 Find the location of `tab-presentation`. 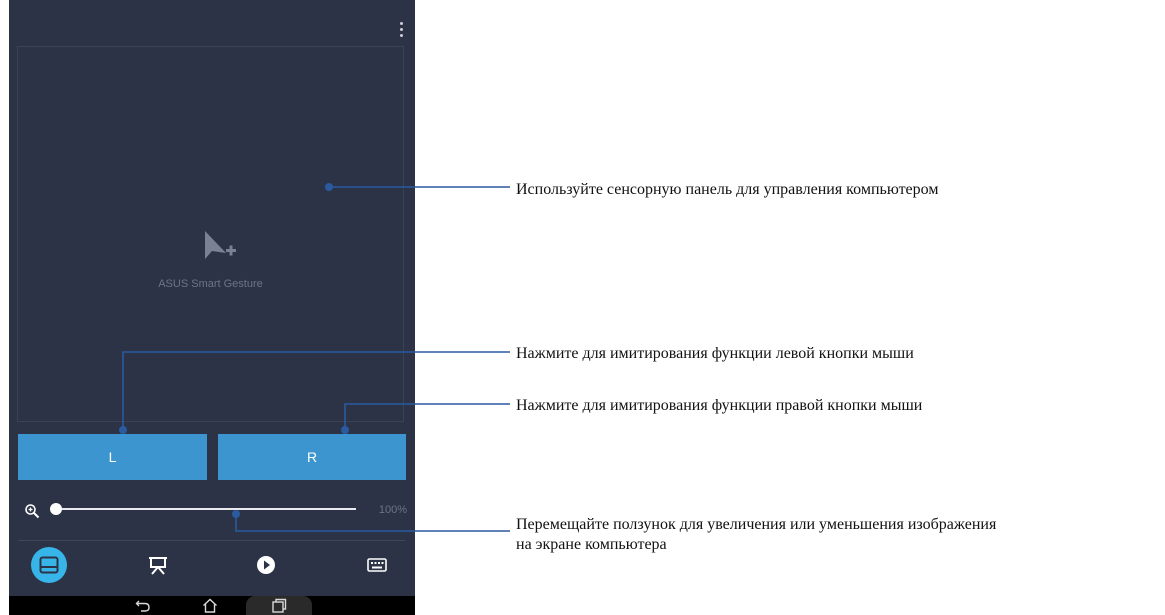

tab-presentation is located at coordinates (158, 565).